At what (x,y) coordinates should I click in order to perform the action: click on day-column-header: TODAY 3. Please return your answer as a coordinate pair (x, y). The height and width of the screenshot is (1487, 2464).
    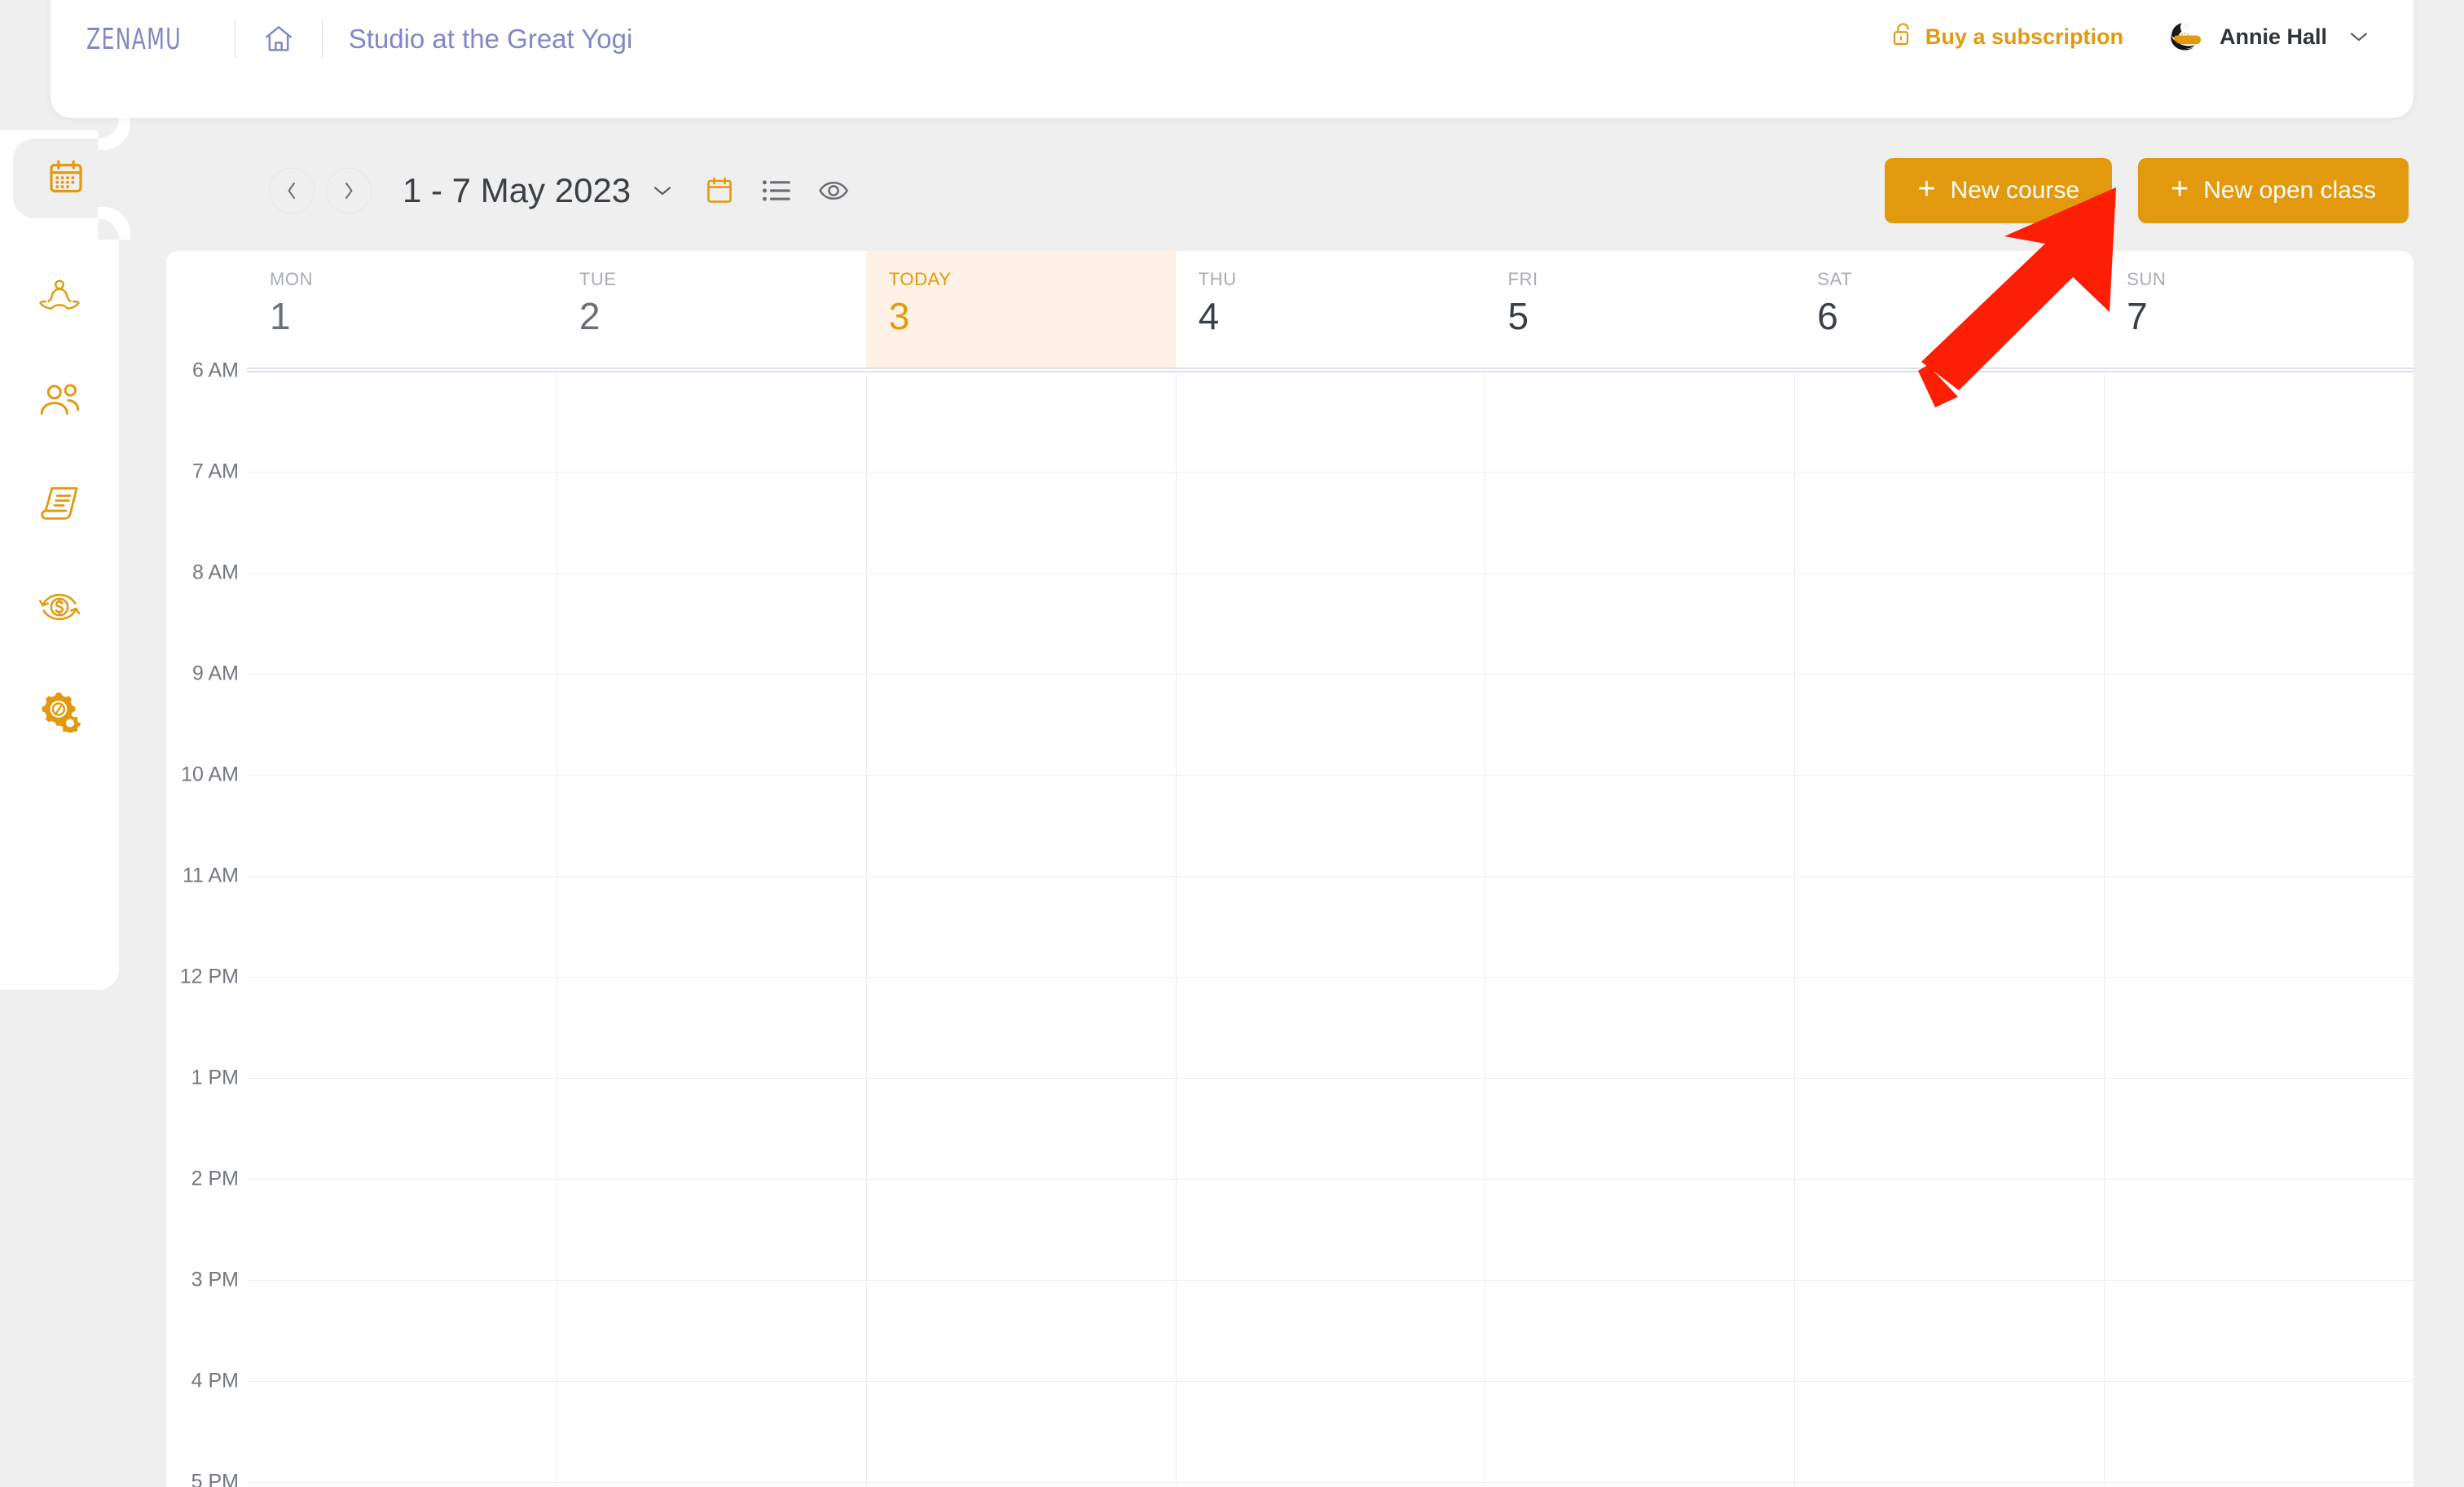
    Looking at the image, I should click on (1020, 309).